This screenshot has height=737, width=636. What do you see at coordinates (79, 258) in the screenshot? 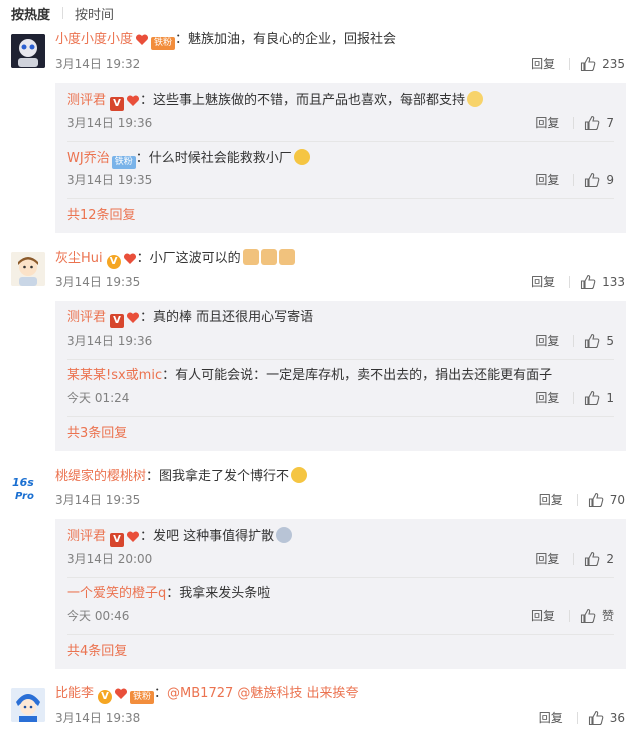
I see `username: 灰尘Hui` at bounding box center [79, 258].